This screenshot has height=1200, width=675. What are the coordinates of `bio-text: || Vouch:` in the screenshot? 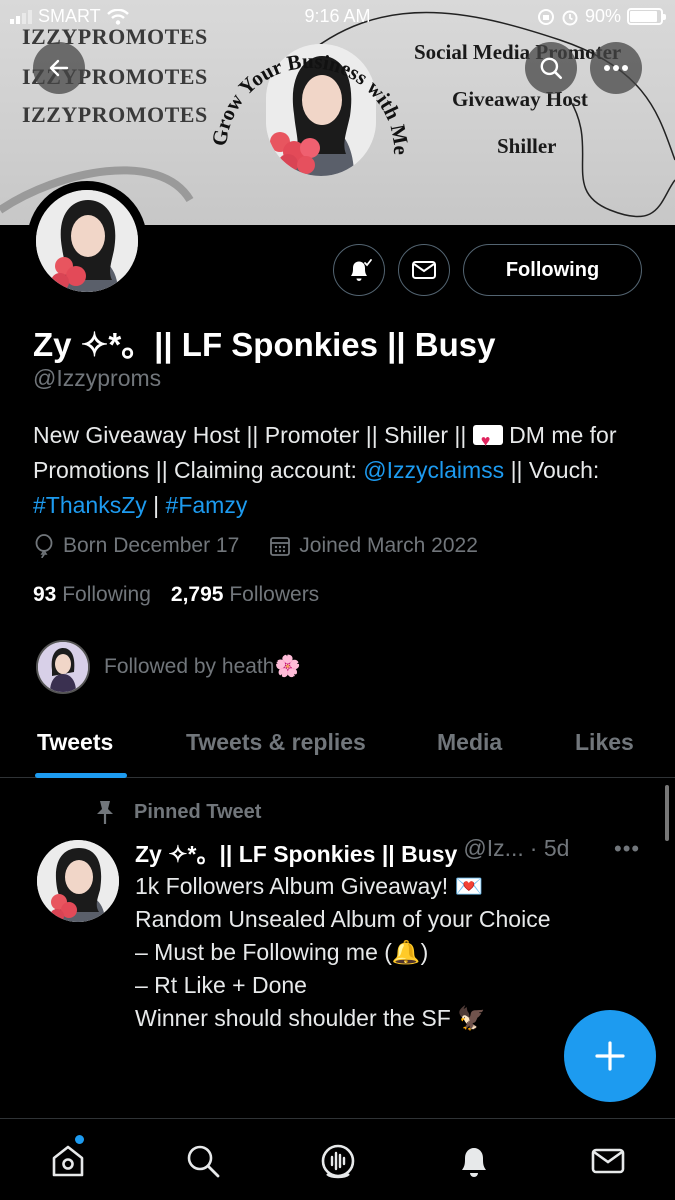 It's located at (552, 470).